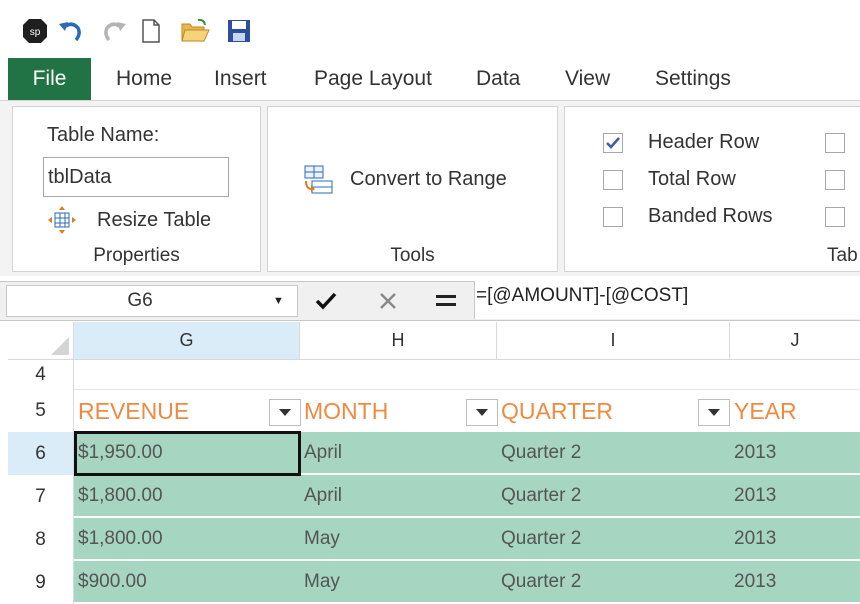  Describe the element at coordinates (41, 539) in the screenshot. I see `row-header-8: 8` at that location.